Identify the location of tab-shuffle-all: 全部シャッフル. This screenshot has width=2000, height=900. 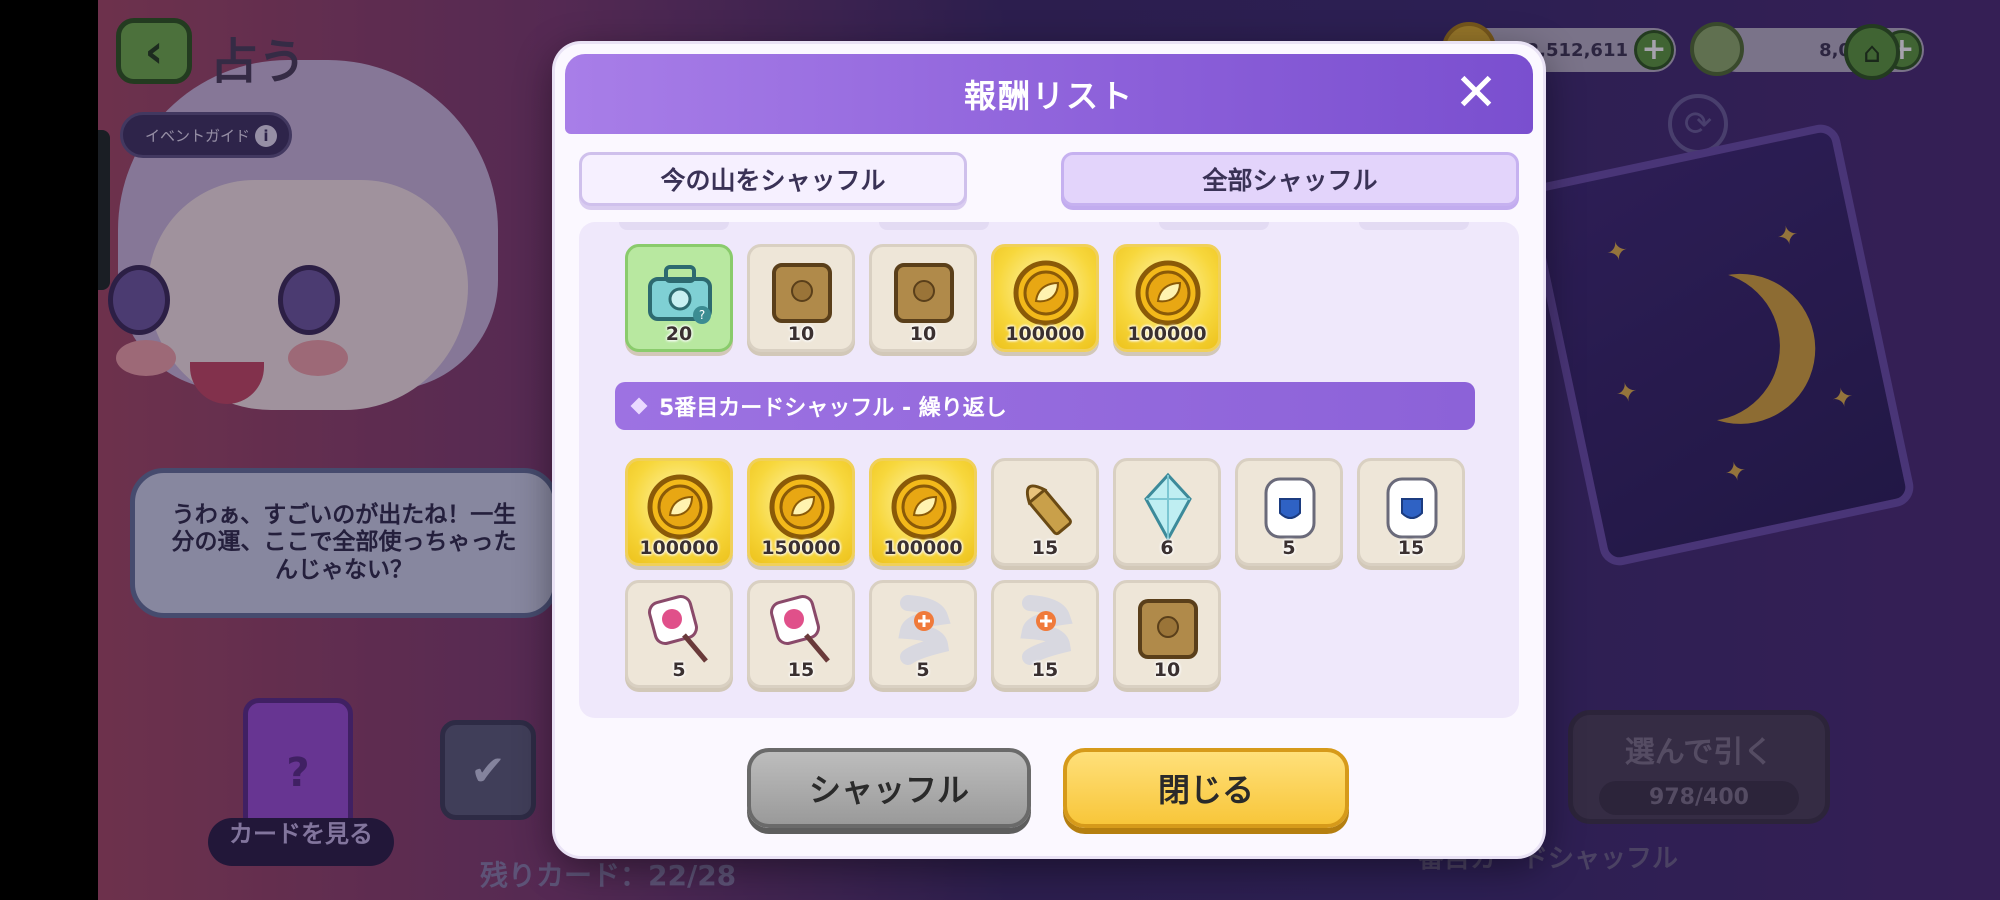
(1290, 179).